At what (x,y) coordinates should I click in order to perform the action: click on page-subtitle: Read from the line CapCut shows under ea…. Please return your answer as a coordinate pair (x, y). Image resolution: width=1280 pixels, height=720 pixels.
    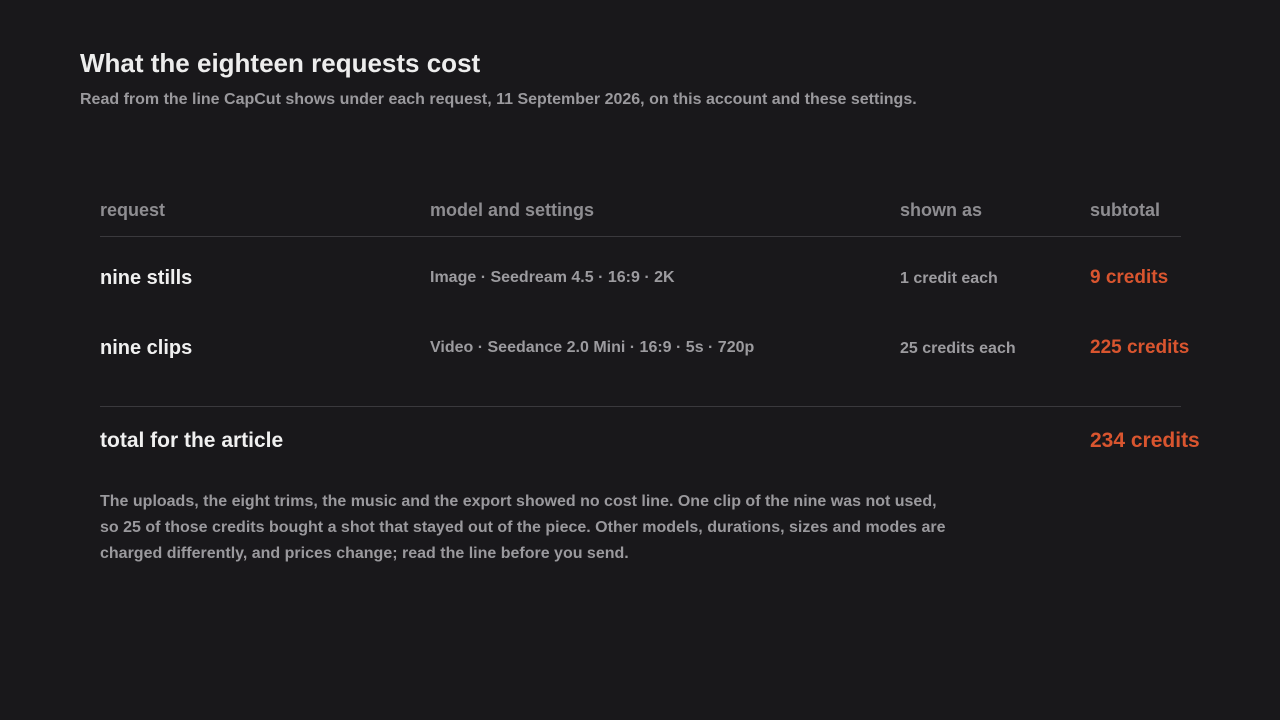
    Looking at the image, I should click on (498, 99).